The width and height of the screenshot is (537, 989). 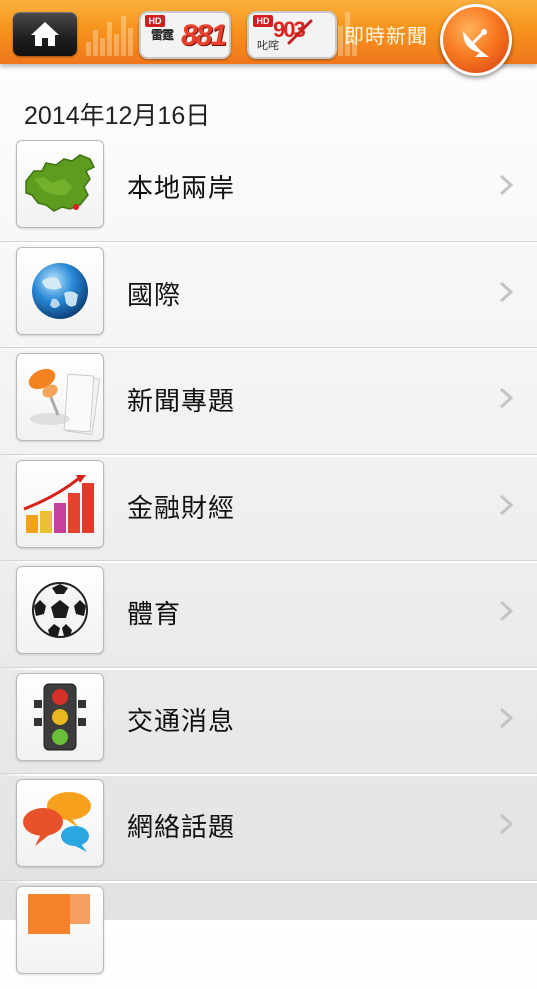 I want to click on radio-button, so click(x=476, y=40).